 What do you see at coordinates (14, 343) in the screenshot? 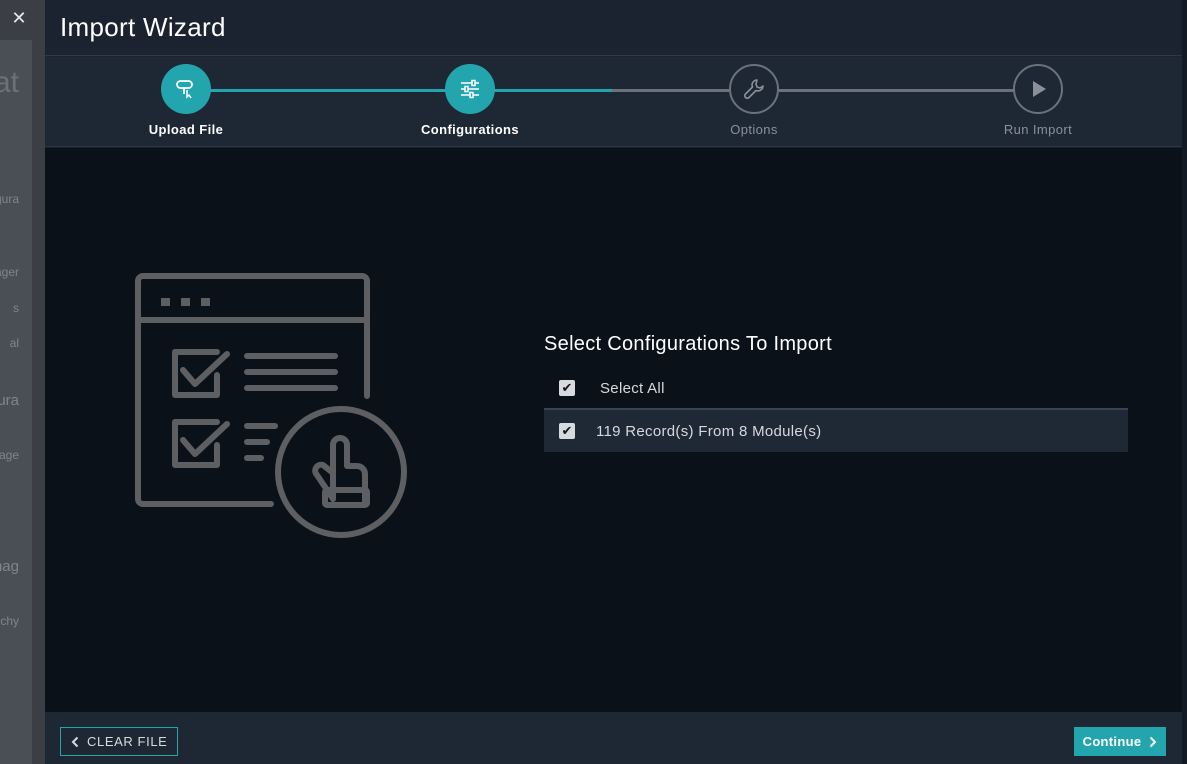
I see `background-text: al` at bounding box center [14, 343].